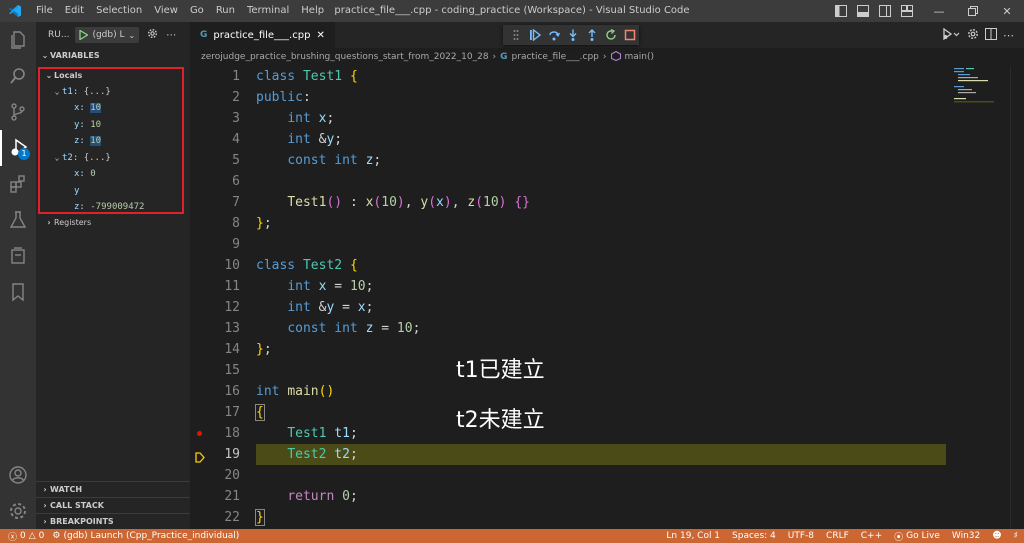 Image resolution: width=1024 pixels, height=543 pixels. What do you see at coordinates (630, 35) in the screenshot?
I see `stop-icon` at bounding box center [630, 35].